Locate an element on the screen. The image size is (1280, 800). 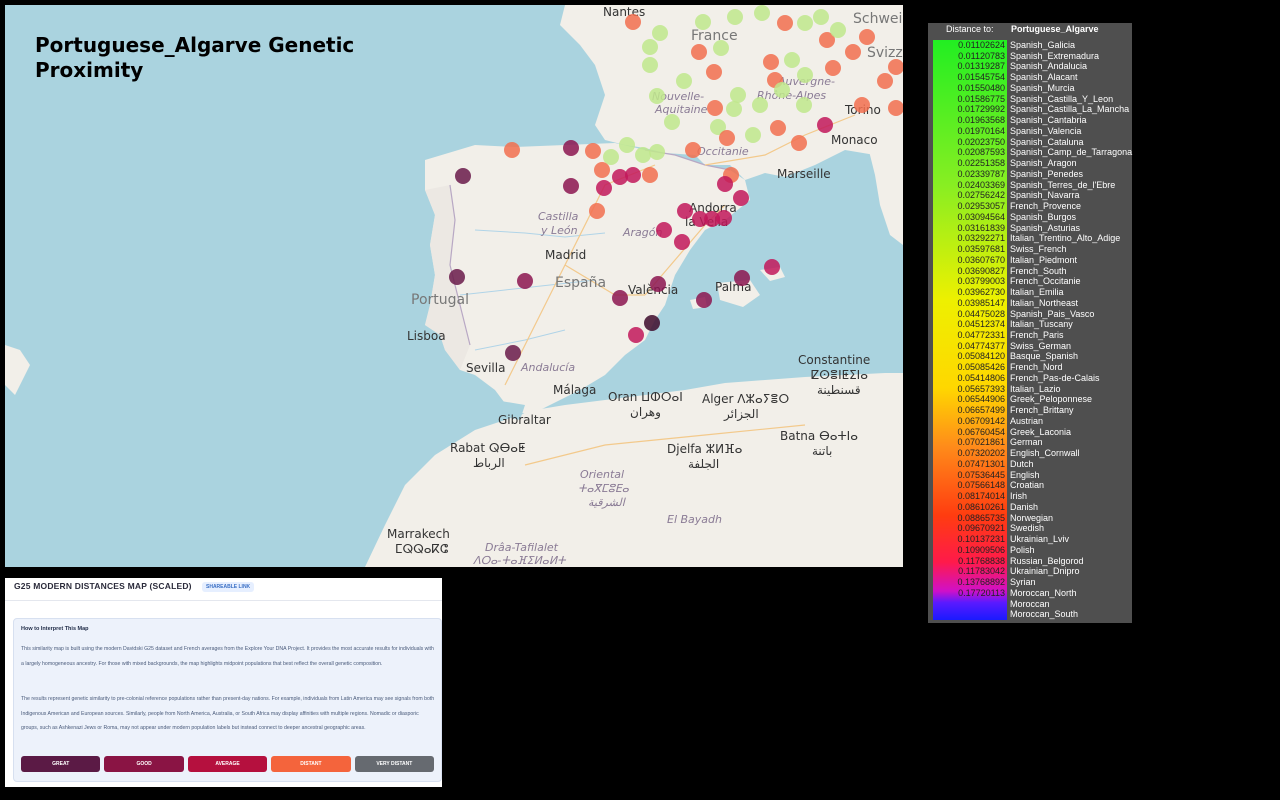
label-schweiz: Schwei is located at coordinates (878, 19).